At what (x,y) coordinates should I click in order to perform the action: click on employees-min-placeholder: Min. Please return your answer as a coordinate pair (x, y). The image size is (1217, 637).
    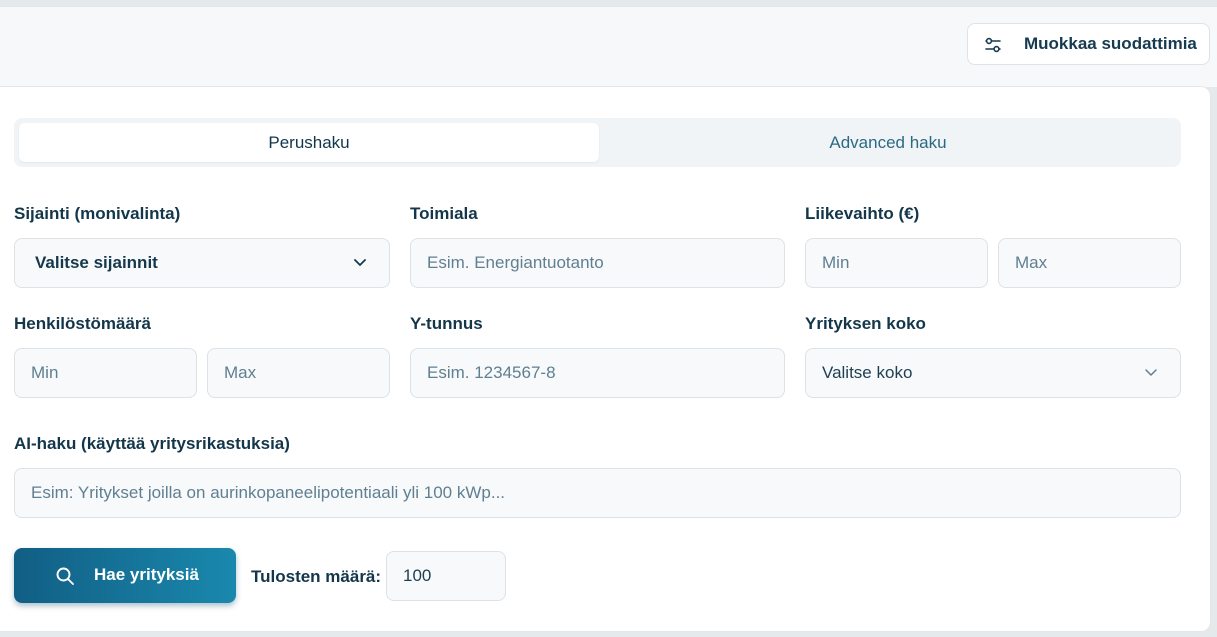
    Looking at the image, I should click on (45, 372).